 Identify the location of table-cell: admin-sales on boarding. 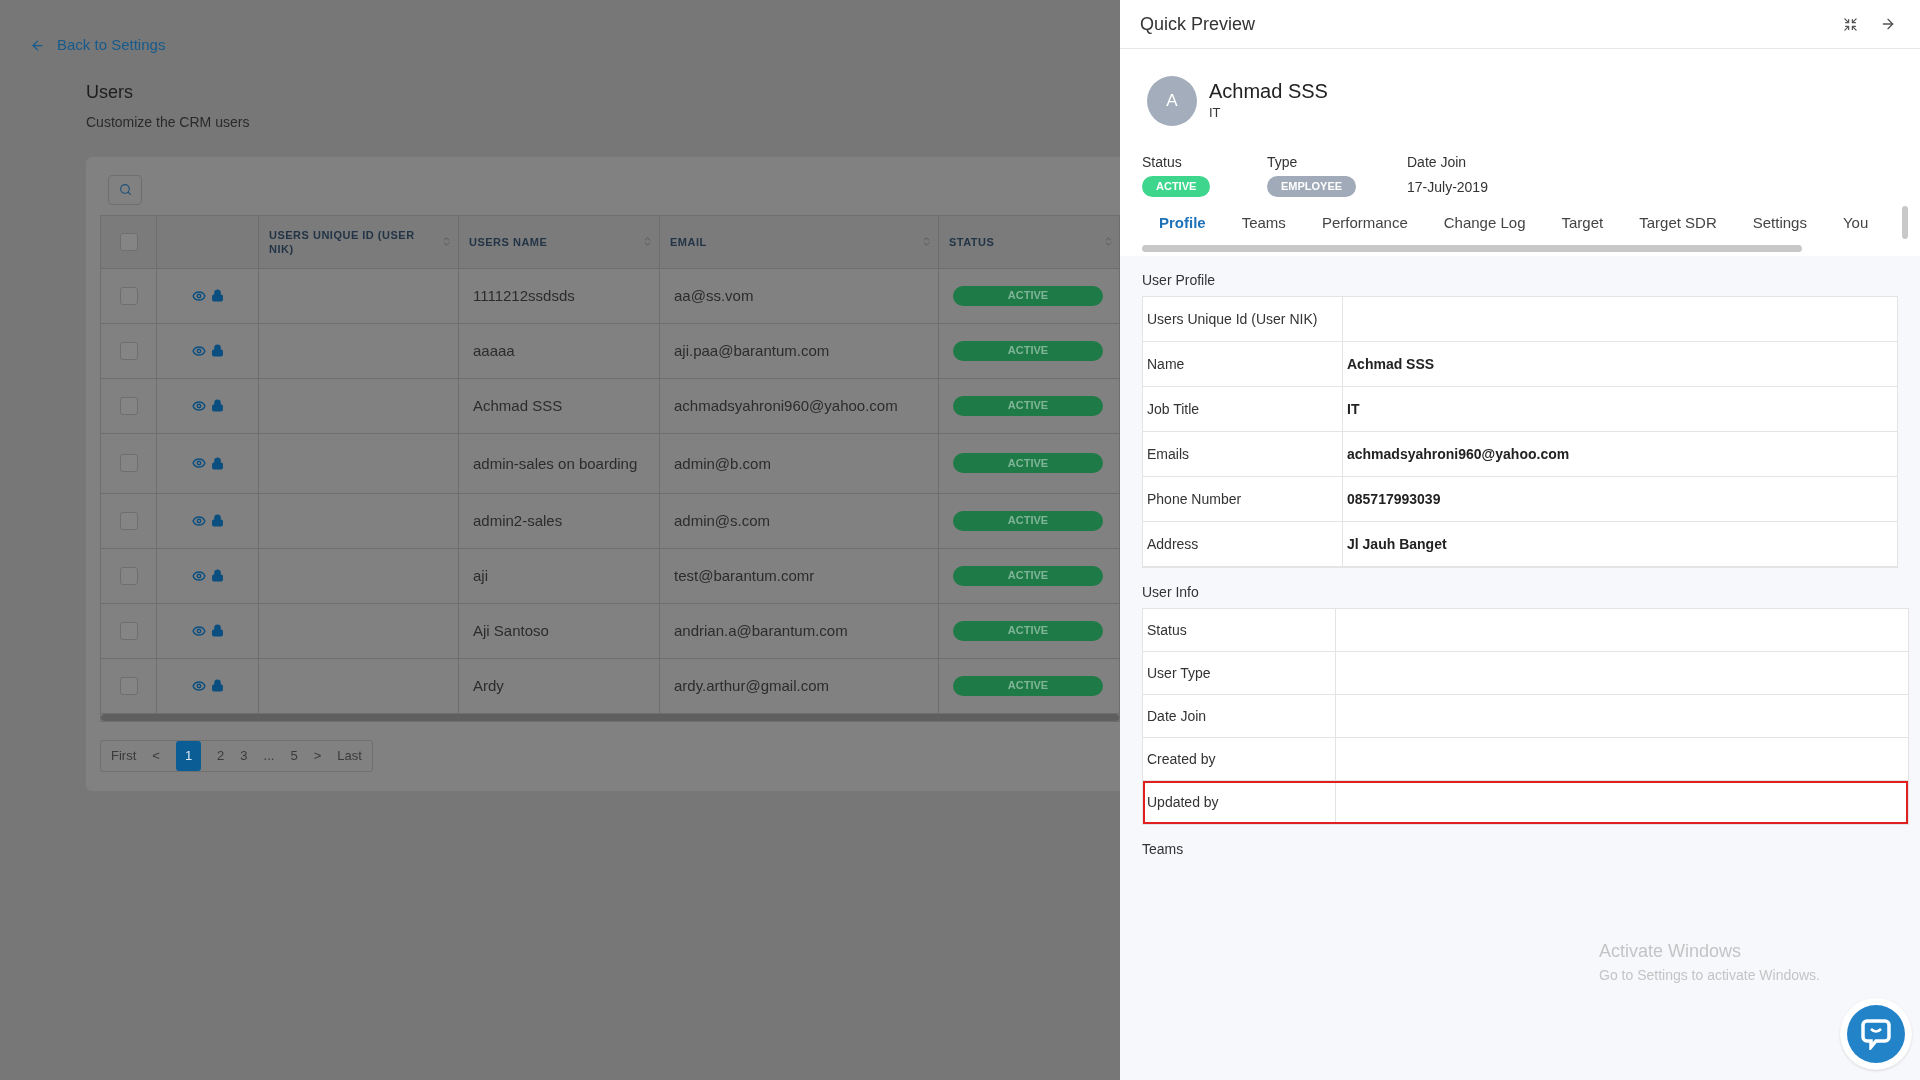
(555, 463).